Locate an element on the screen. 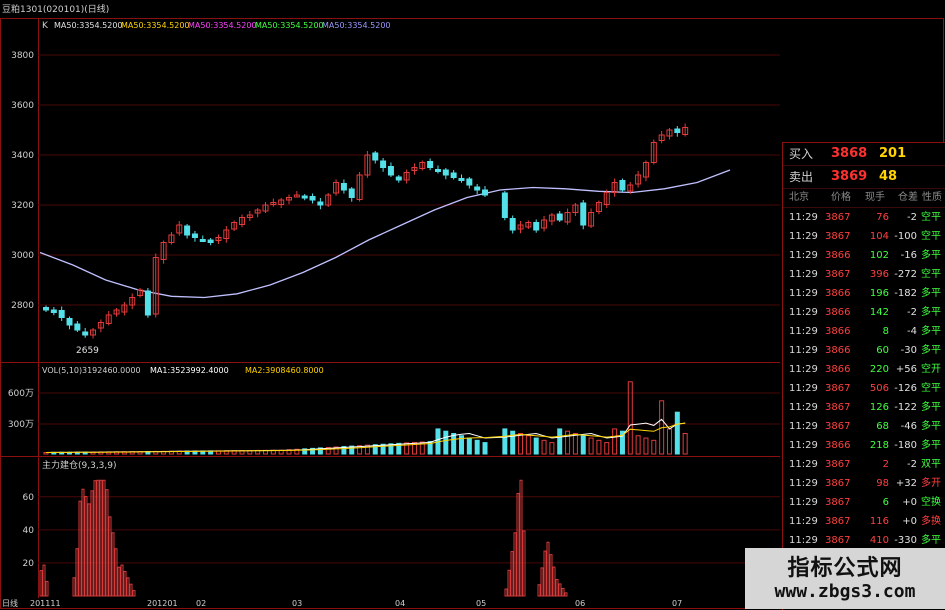 This screenshot has width=945, height=610. indicator-bars is located at coordinates (303, 538).